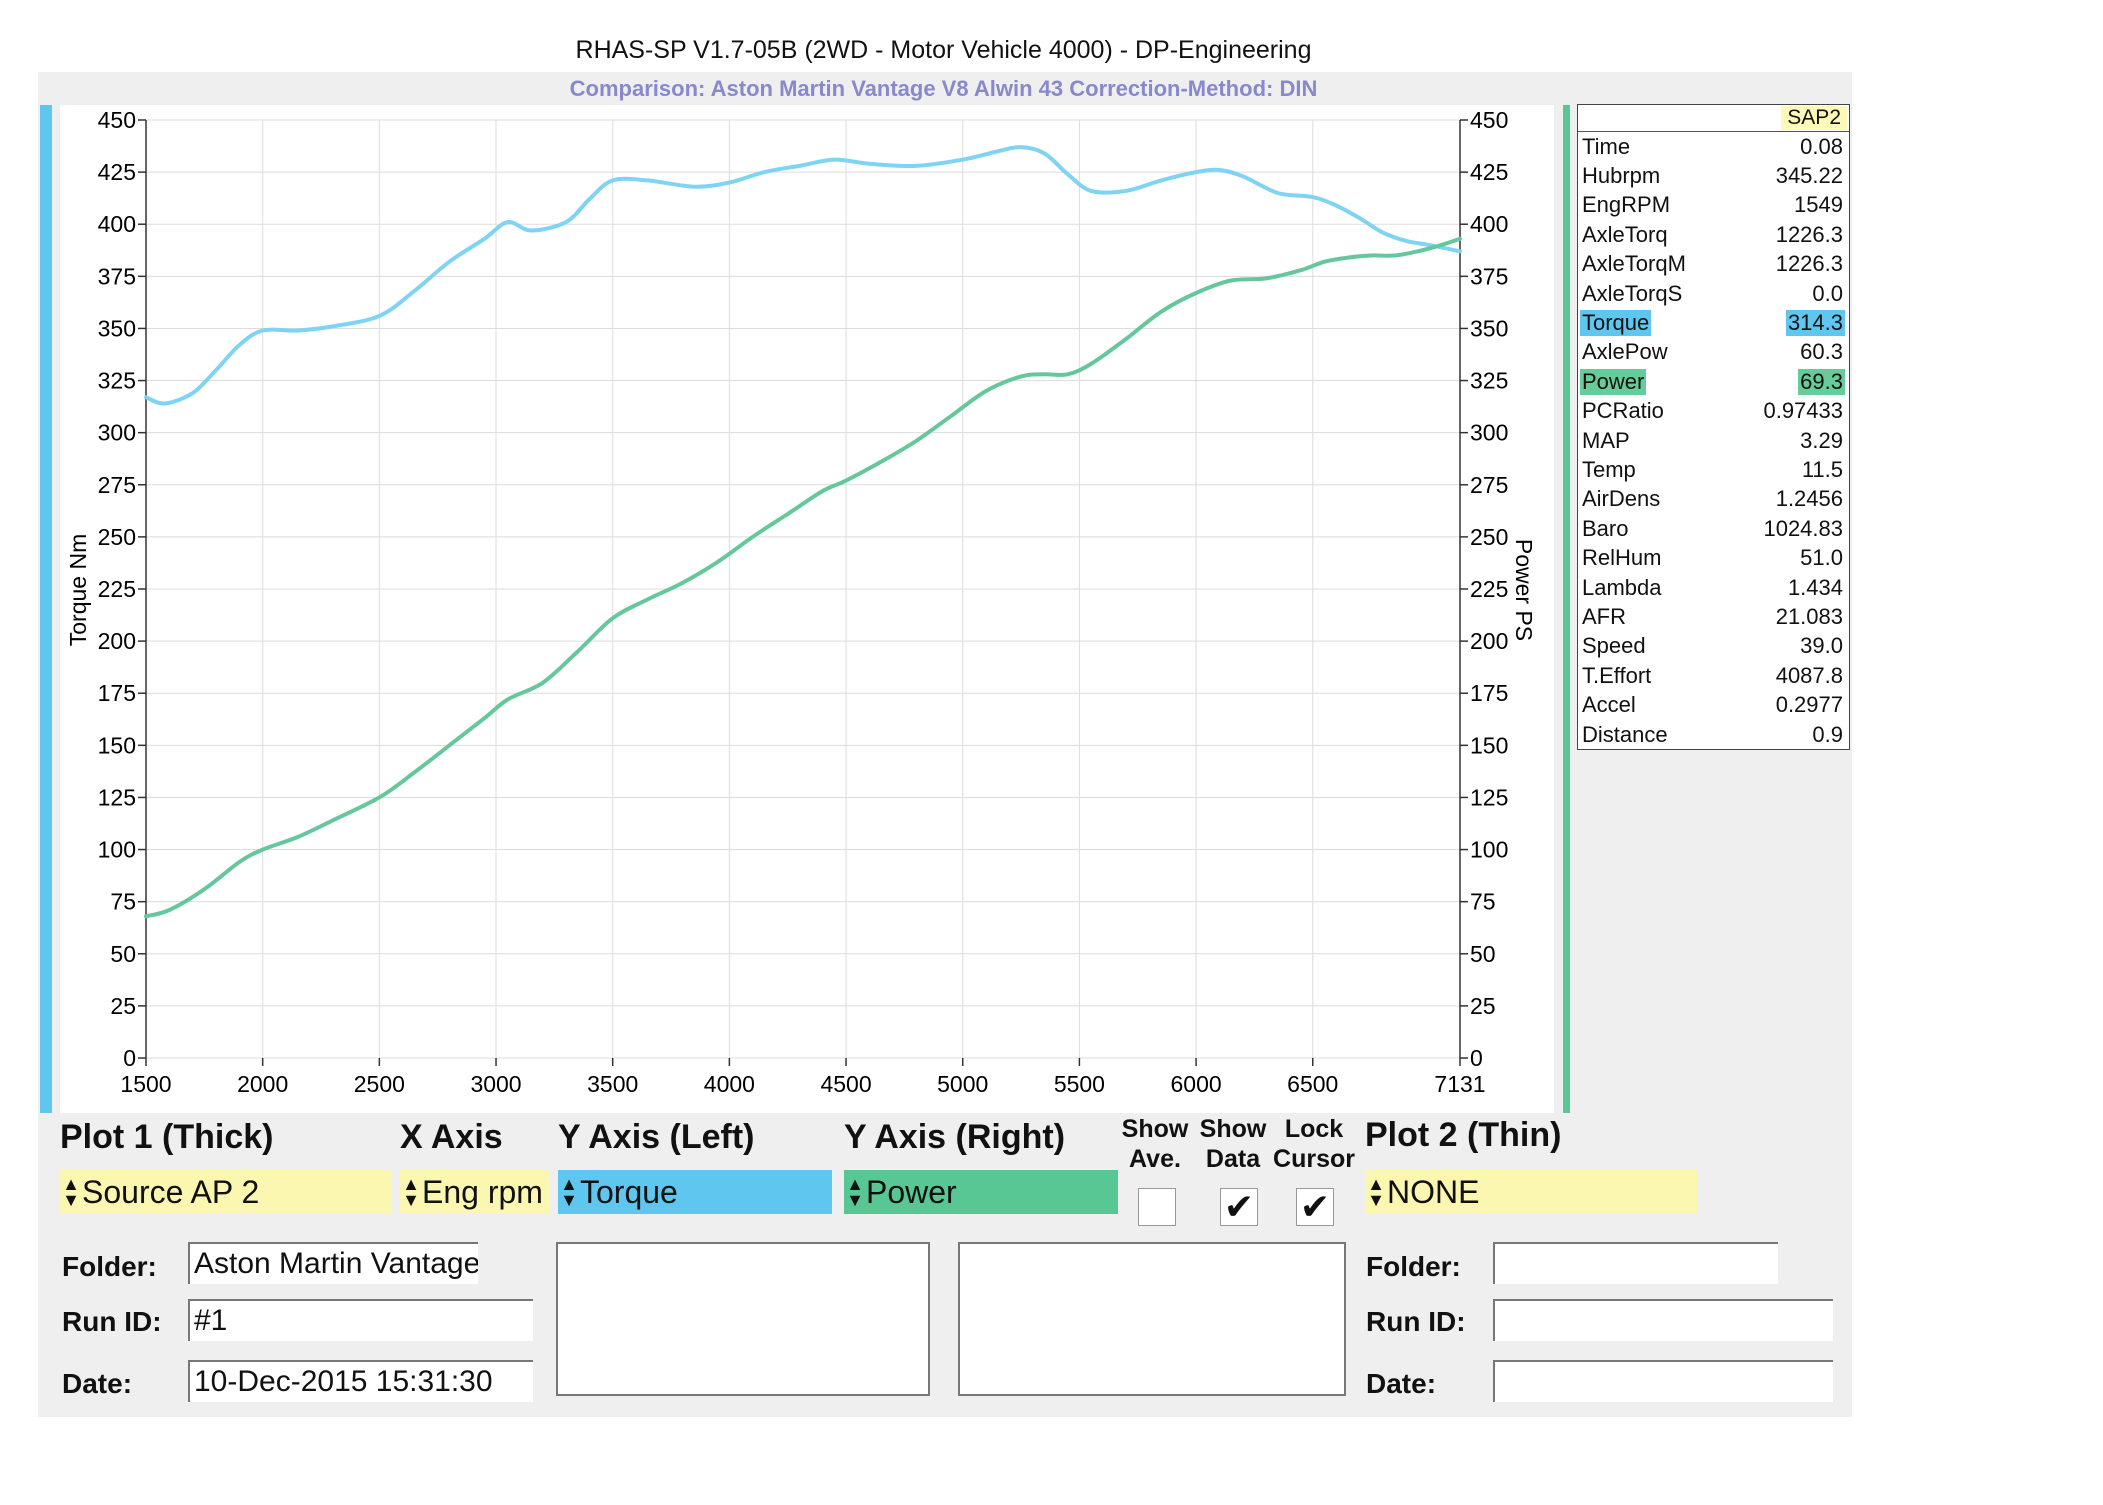 The image size is (2103, 1505). I want to click on y-axis-right-control-label: Y Axis (Right), so click(955, 1137).